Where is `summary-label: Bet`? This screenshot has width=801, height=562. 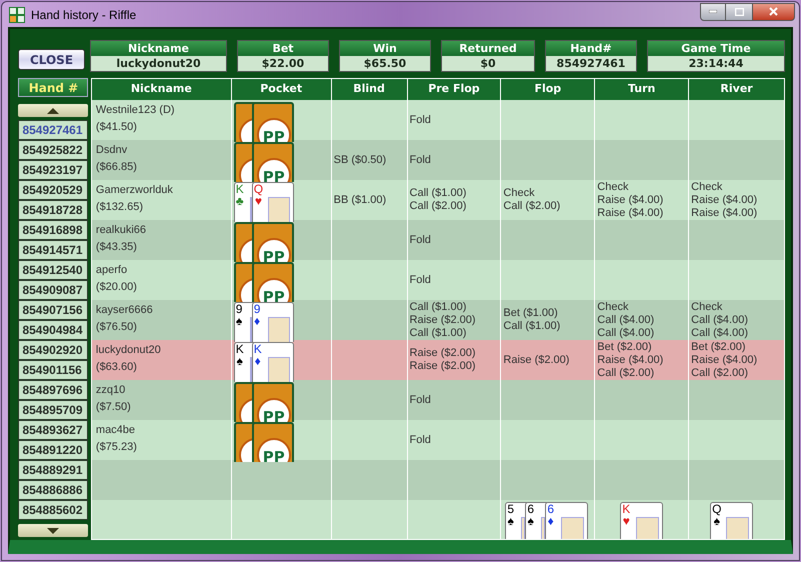
summary-label: Bet is located at coordinates (283, 48).